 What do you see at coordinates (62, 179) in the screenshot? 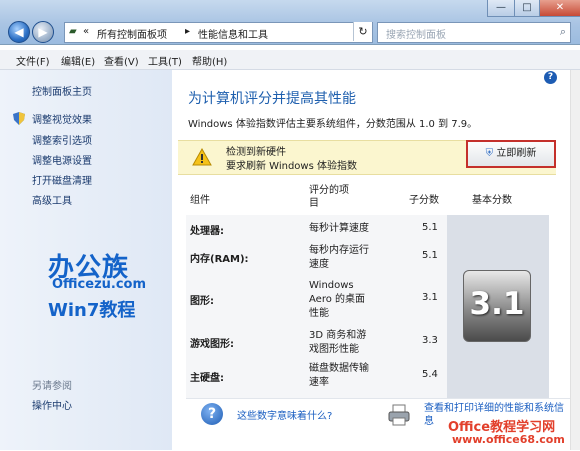
I see `sidebar-item-disk-cleanup: 打开磁盘清理` at bounding box center [62, 179].